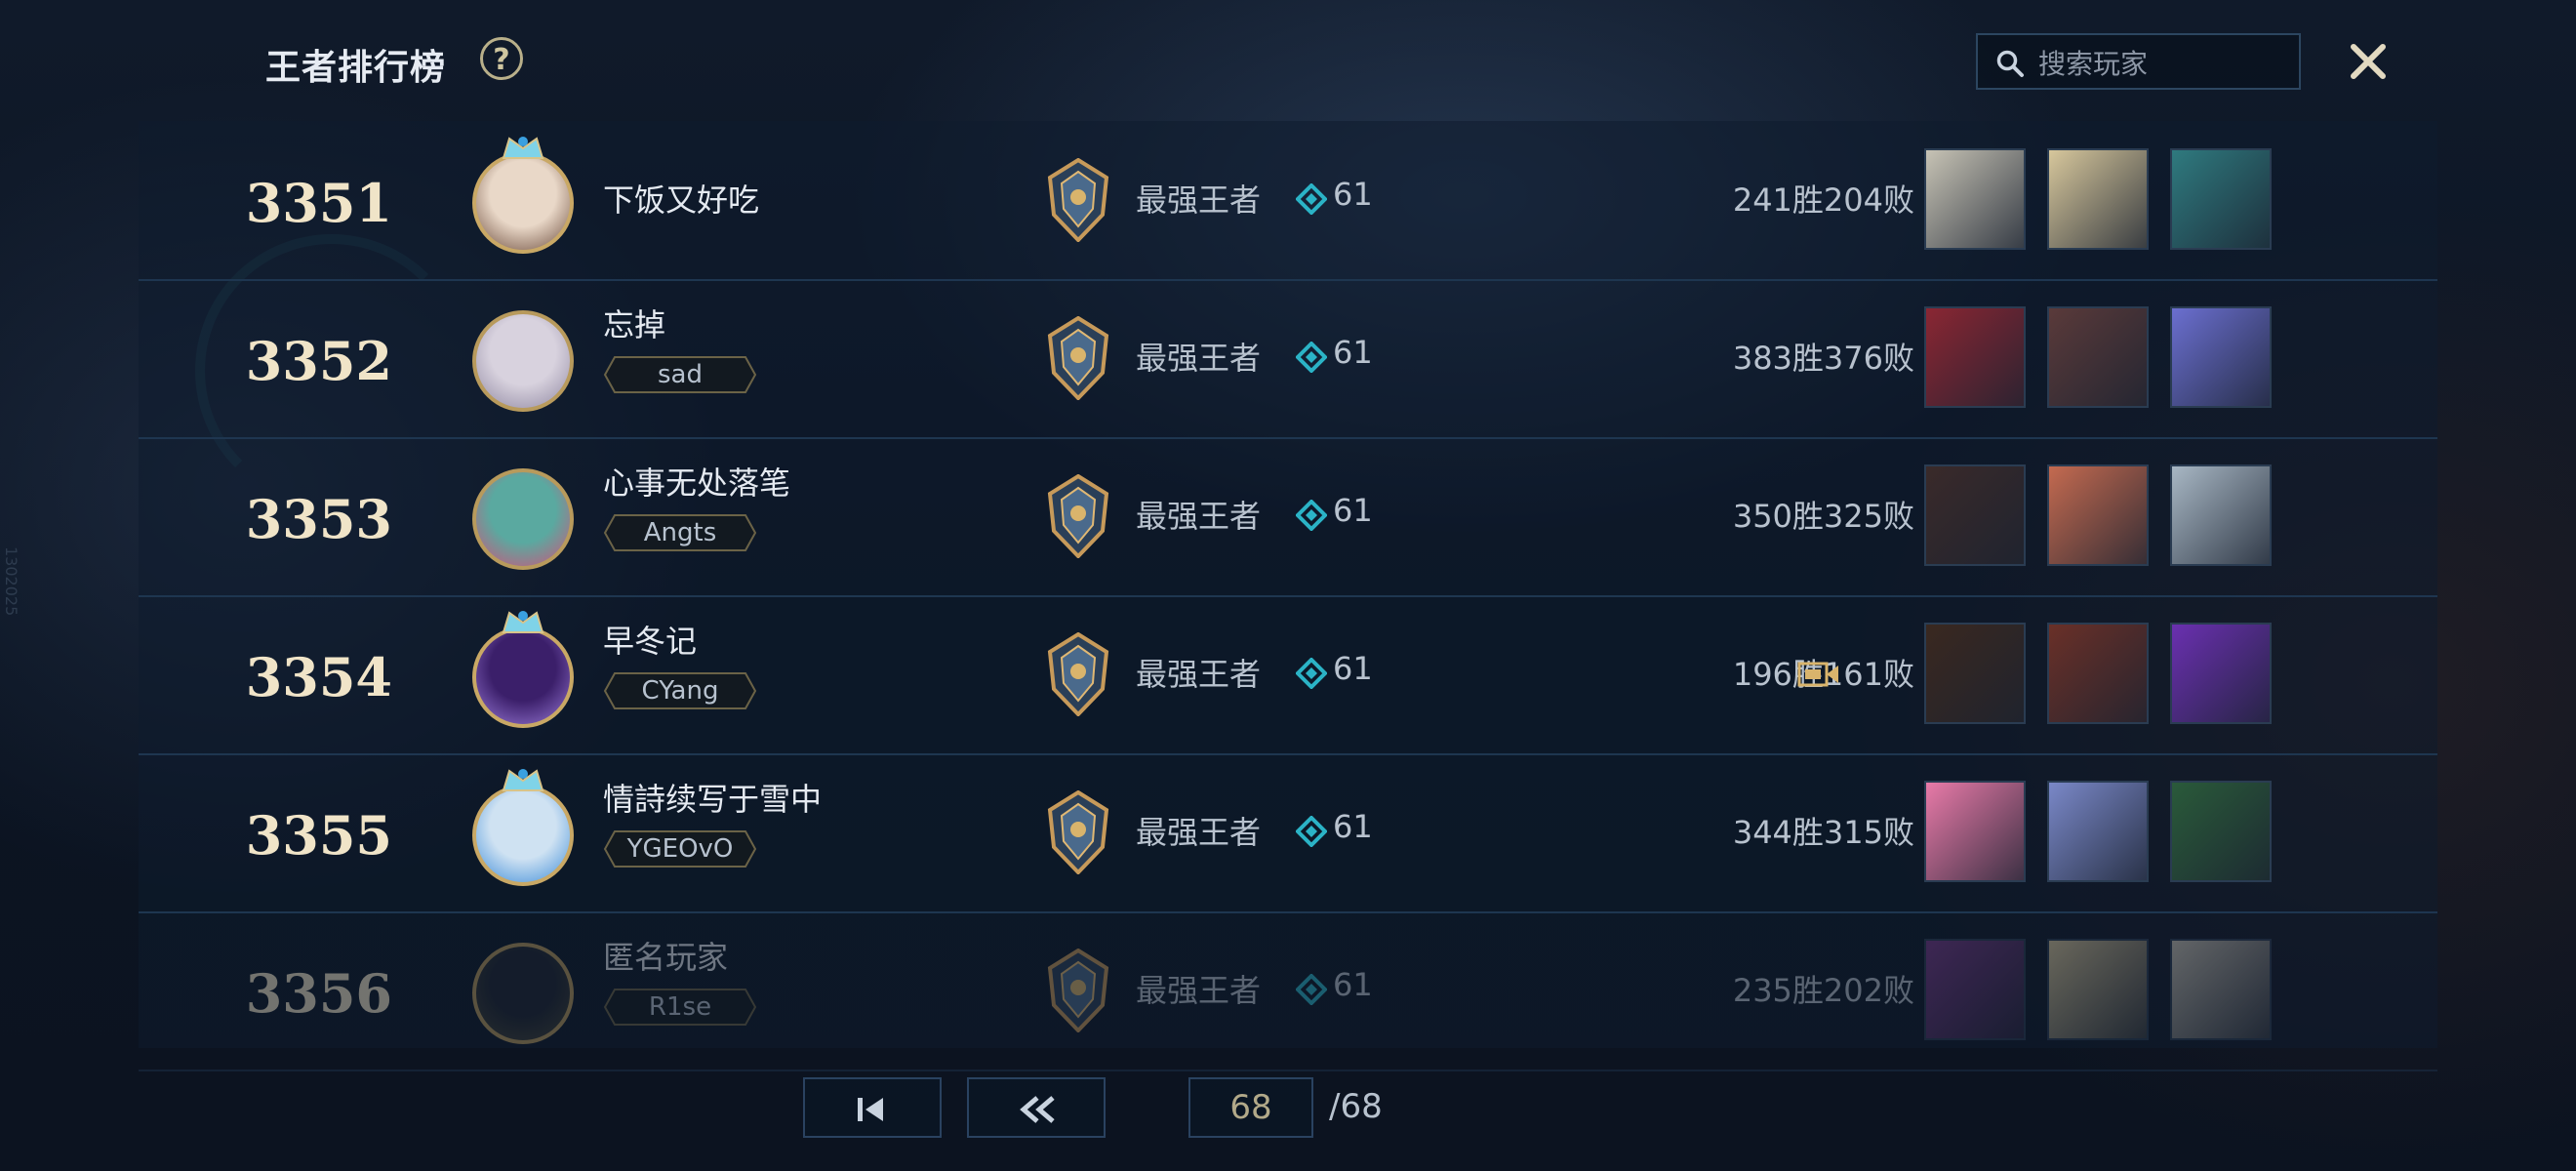 The image size is (2576, 1171). I want to click on rank-number: 3351, so click(318, 203).